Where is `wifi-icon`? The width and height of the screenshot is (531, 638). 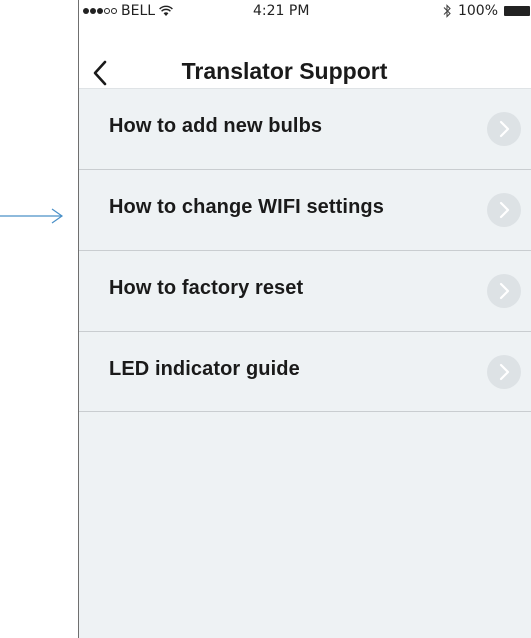 wifi-icon is located at coordinates (166, 10).